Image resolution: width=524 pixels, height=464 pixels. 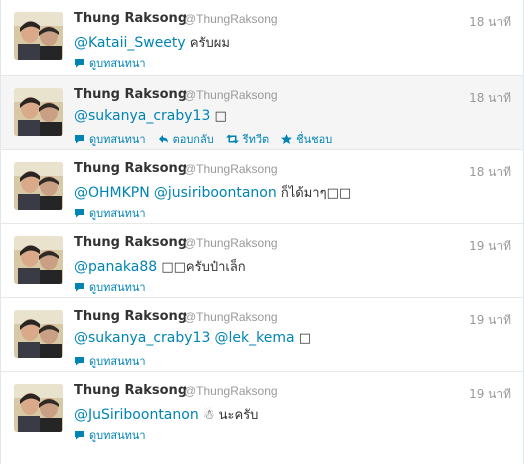 I want to click on tweet-text: @OHMKPN @jusiriboontanon ก็ได้มาๆ□□, so click(x=212, y=192).